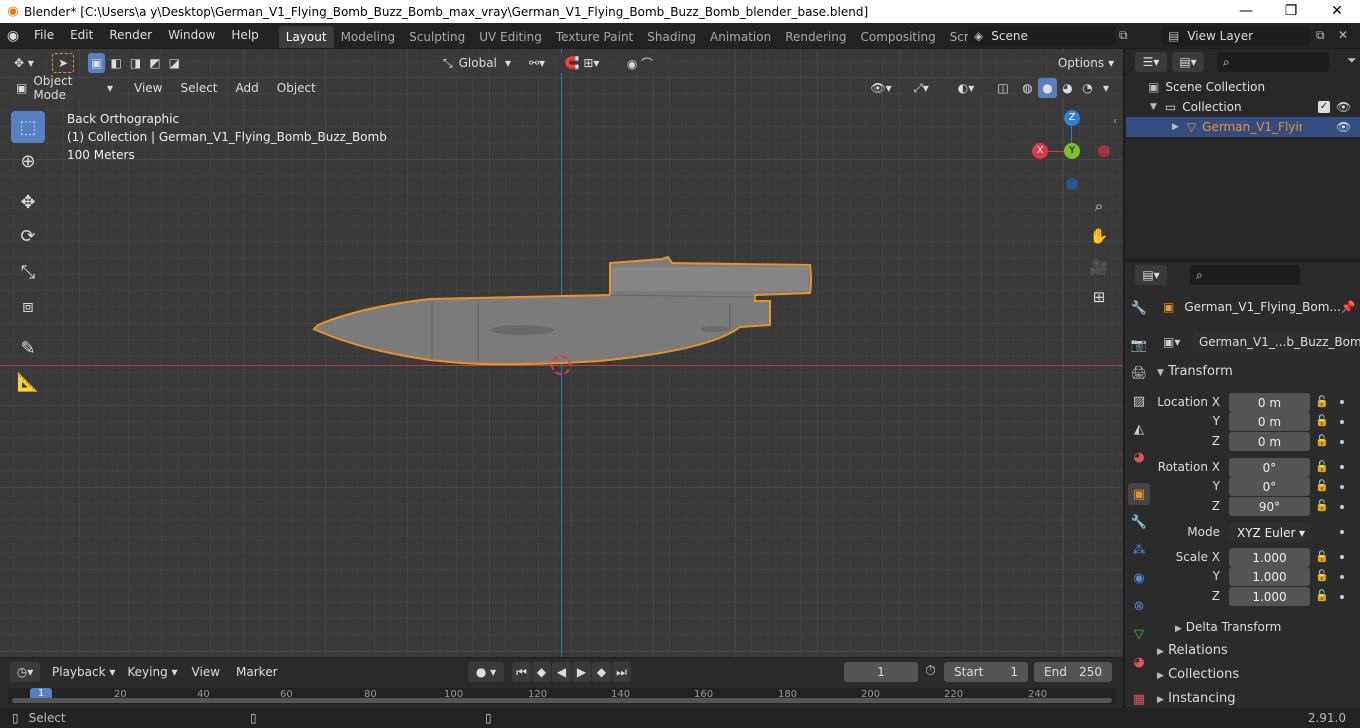 The width and height of the screenshot is (1360, 728). I want to click on relations-section-header: ▶ Relations, so click(1254, 650).